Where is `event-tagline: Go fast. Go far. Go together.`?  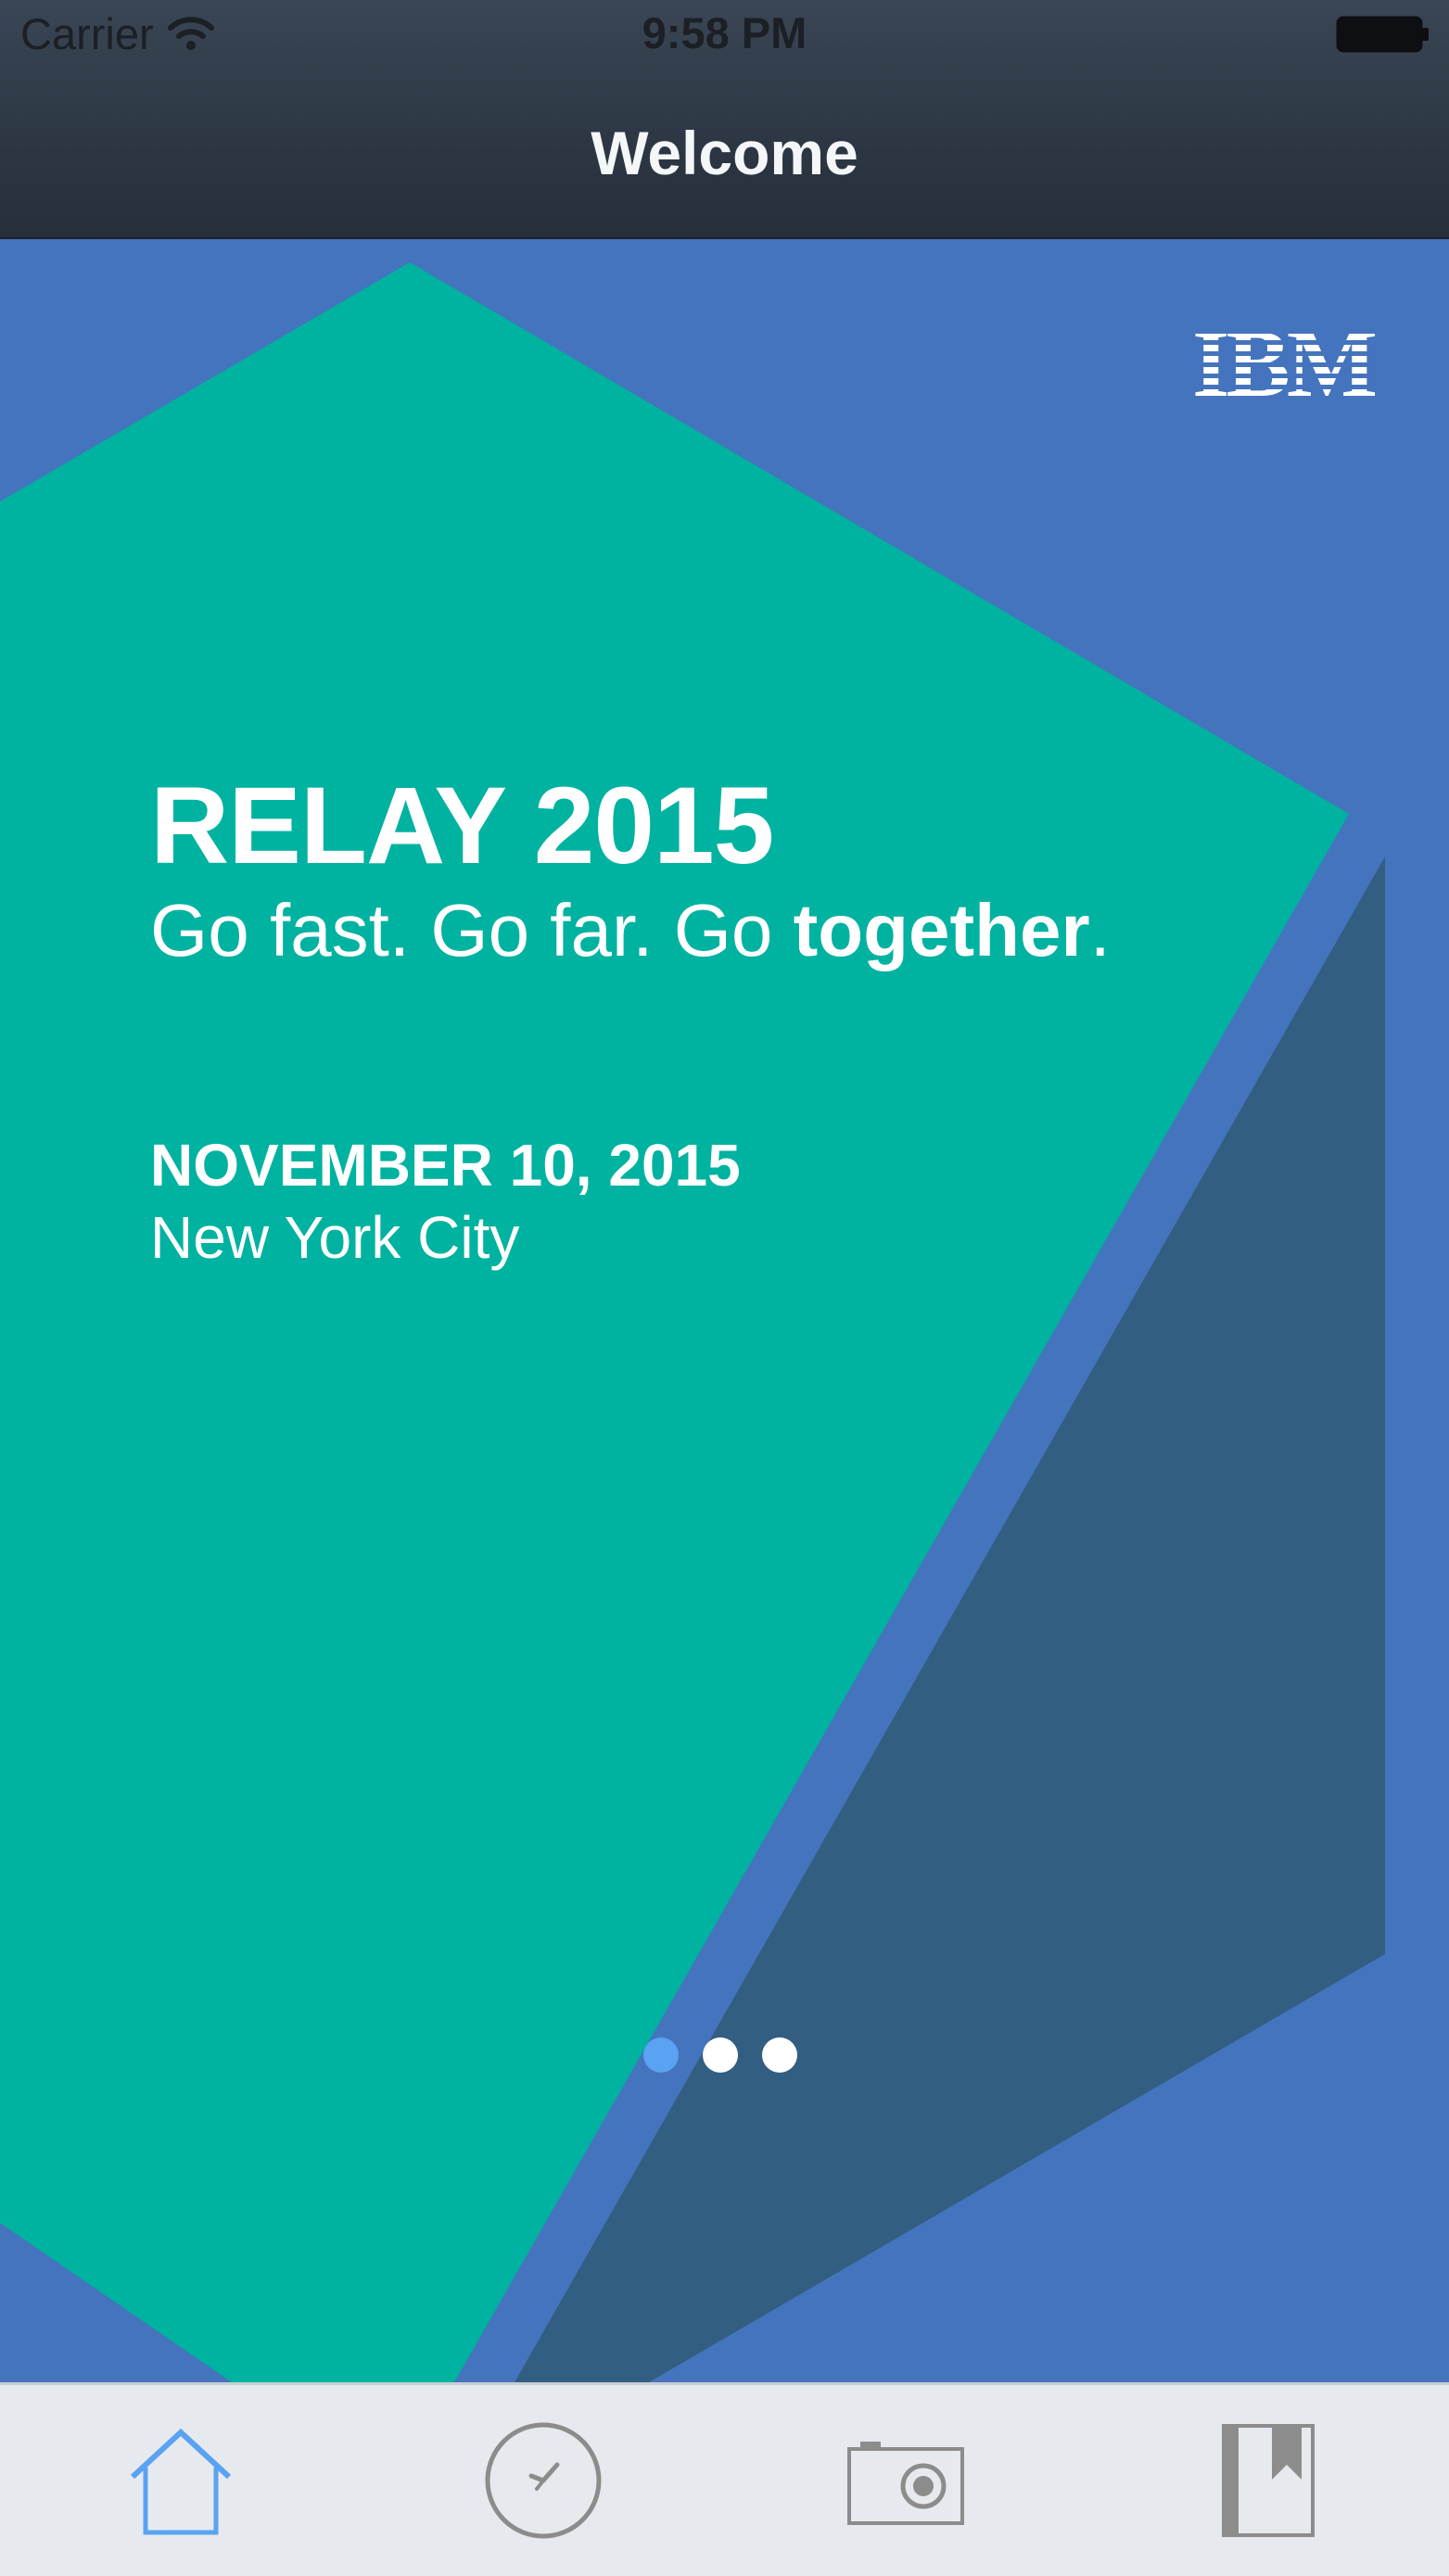 event-tagline: Go fast. Go far. Go together. is located at coordinates (630, 930).